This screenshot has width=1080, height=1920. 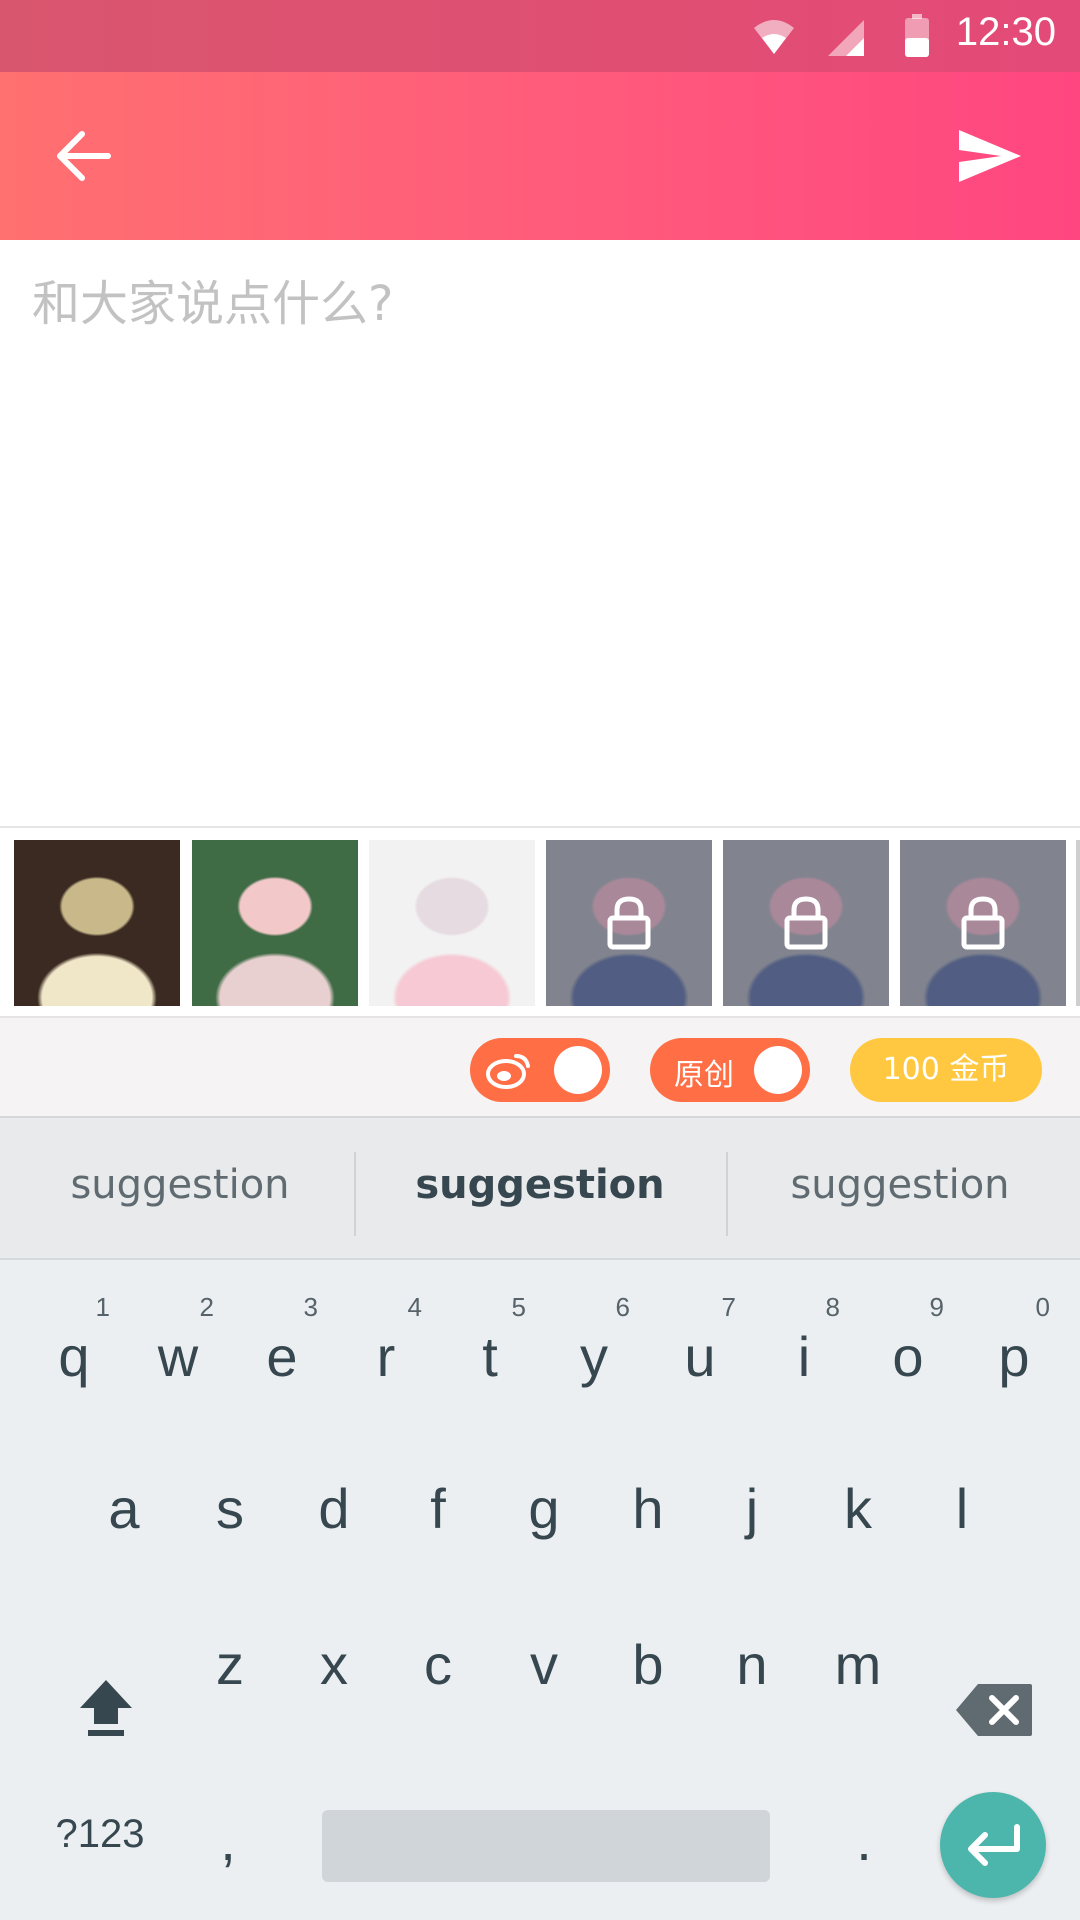 I want to click on key-n: n, so click(x=752, y=1652).